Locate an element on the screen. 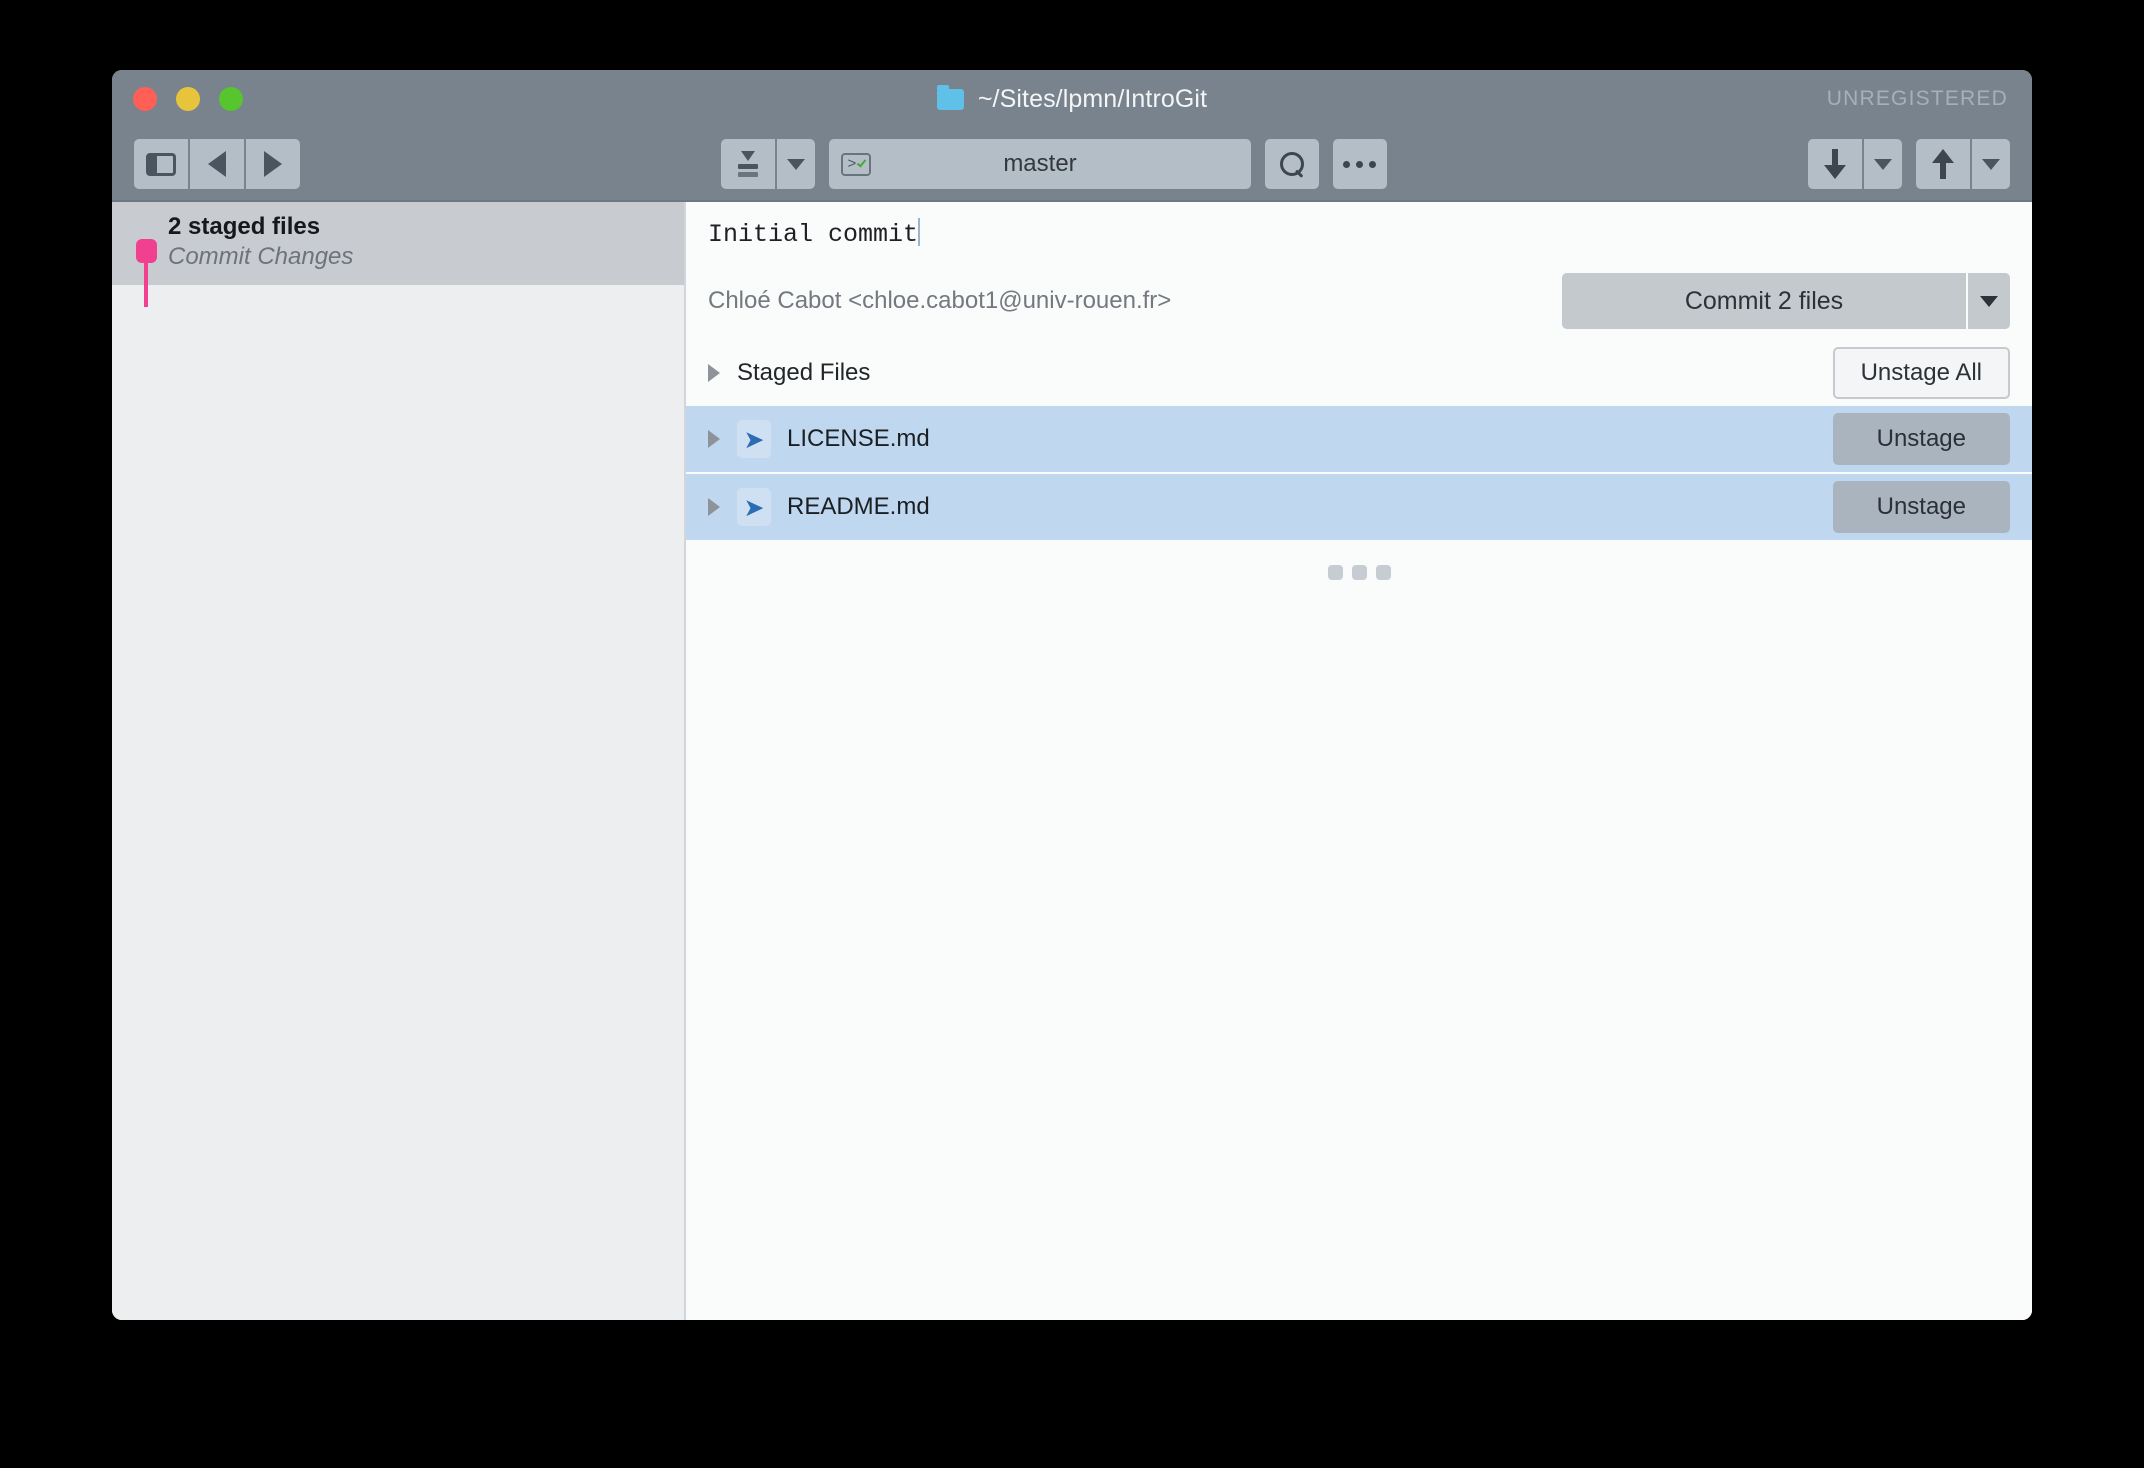 This screenshot has width=2144, height=1468. window-title-group: ~/Sites/lpmn/IntroGit is located at coordinates (1072, 99).